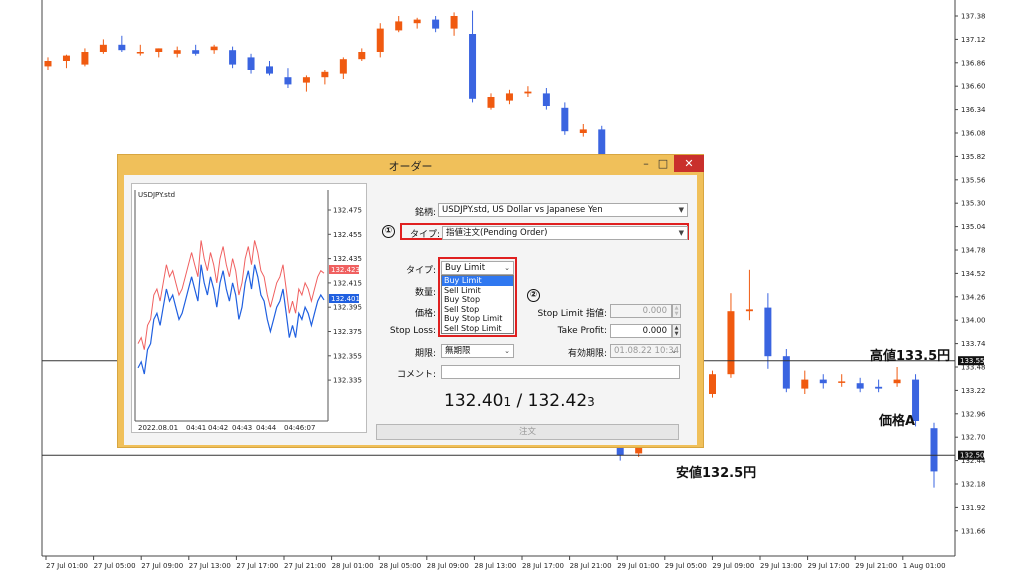  Describe the element at coordinates (210, 566) in the screenshot. I see `time-axis-label: 27 Jul 13:00` at that location.